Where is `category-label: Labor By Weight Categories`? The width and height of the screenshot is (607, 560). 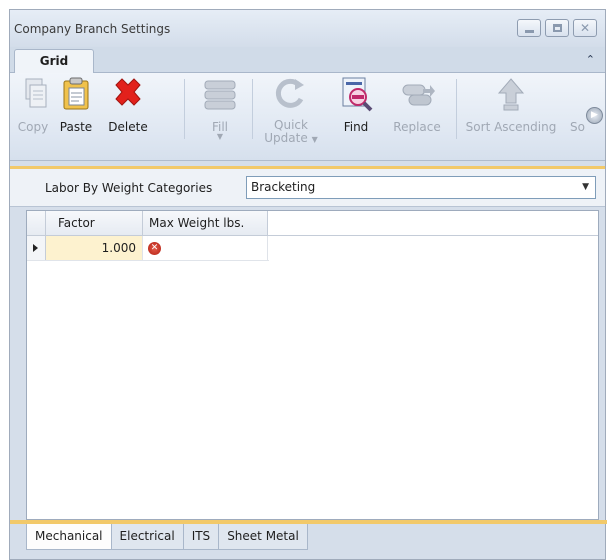
category-label: Labor By Weight Categories is located at coordinates (129, 188).